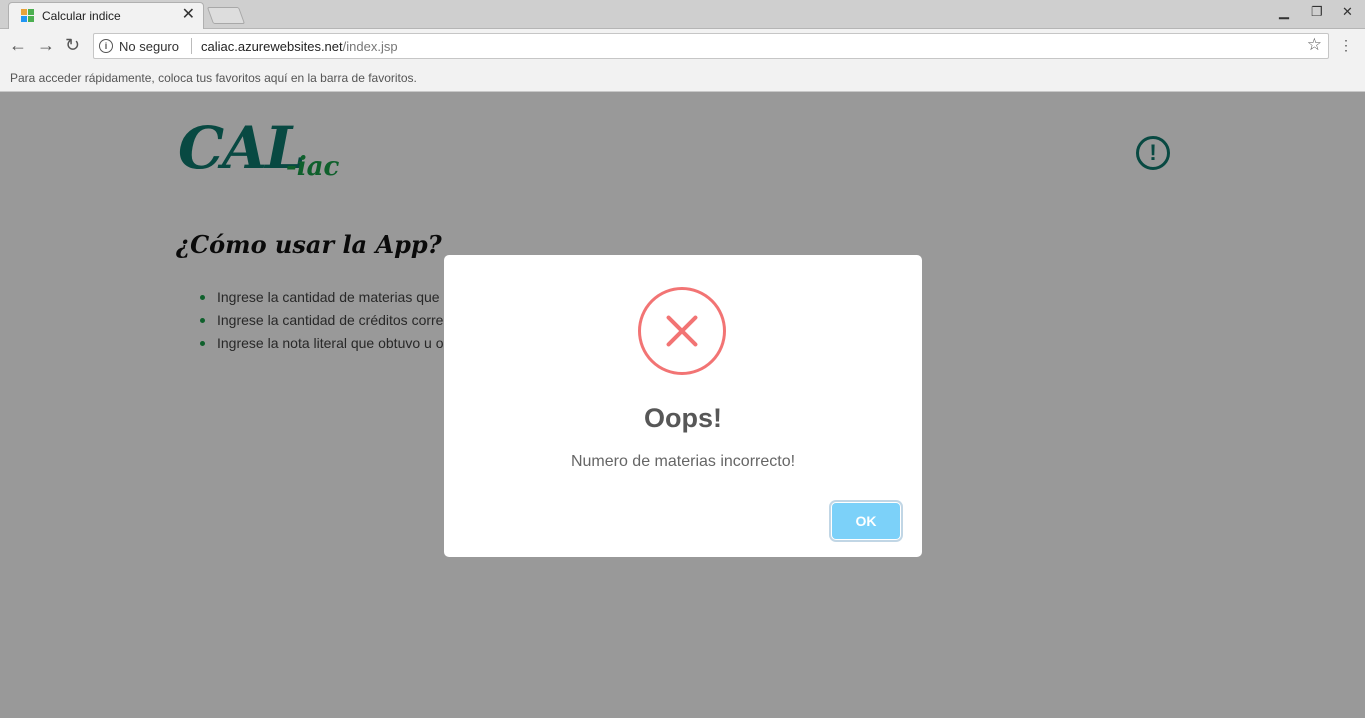 The image size is (1365, 718). Describe the element at coordinates (370, 46) in the screenshot. I see `url-path: /index.jsp` at that location.